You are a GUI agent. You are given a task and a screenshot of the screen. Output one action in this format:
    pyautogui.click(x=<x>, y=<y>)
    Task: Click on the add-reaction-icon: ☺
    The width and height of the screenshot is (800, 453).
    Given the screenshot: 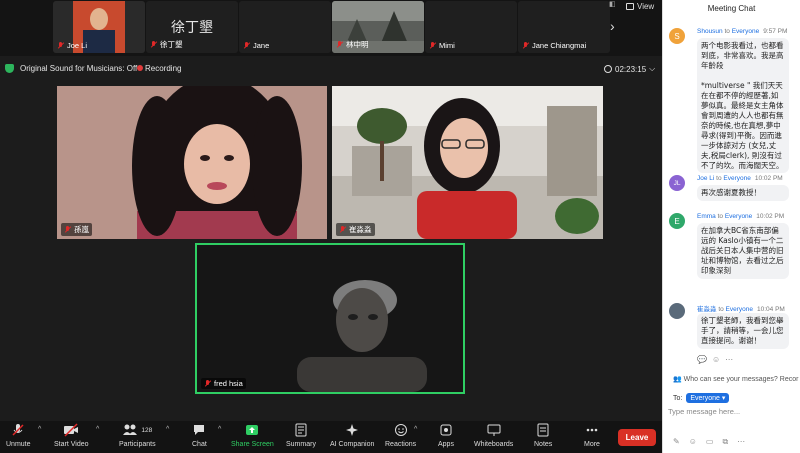 What is the action you would take?
    pyautogui.click(x=716, y=359)
    